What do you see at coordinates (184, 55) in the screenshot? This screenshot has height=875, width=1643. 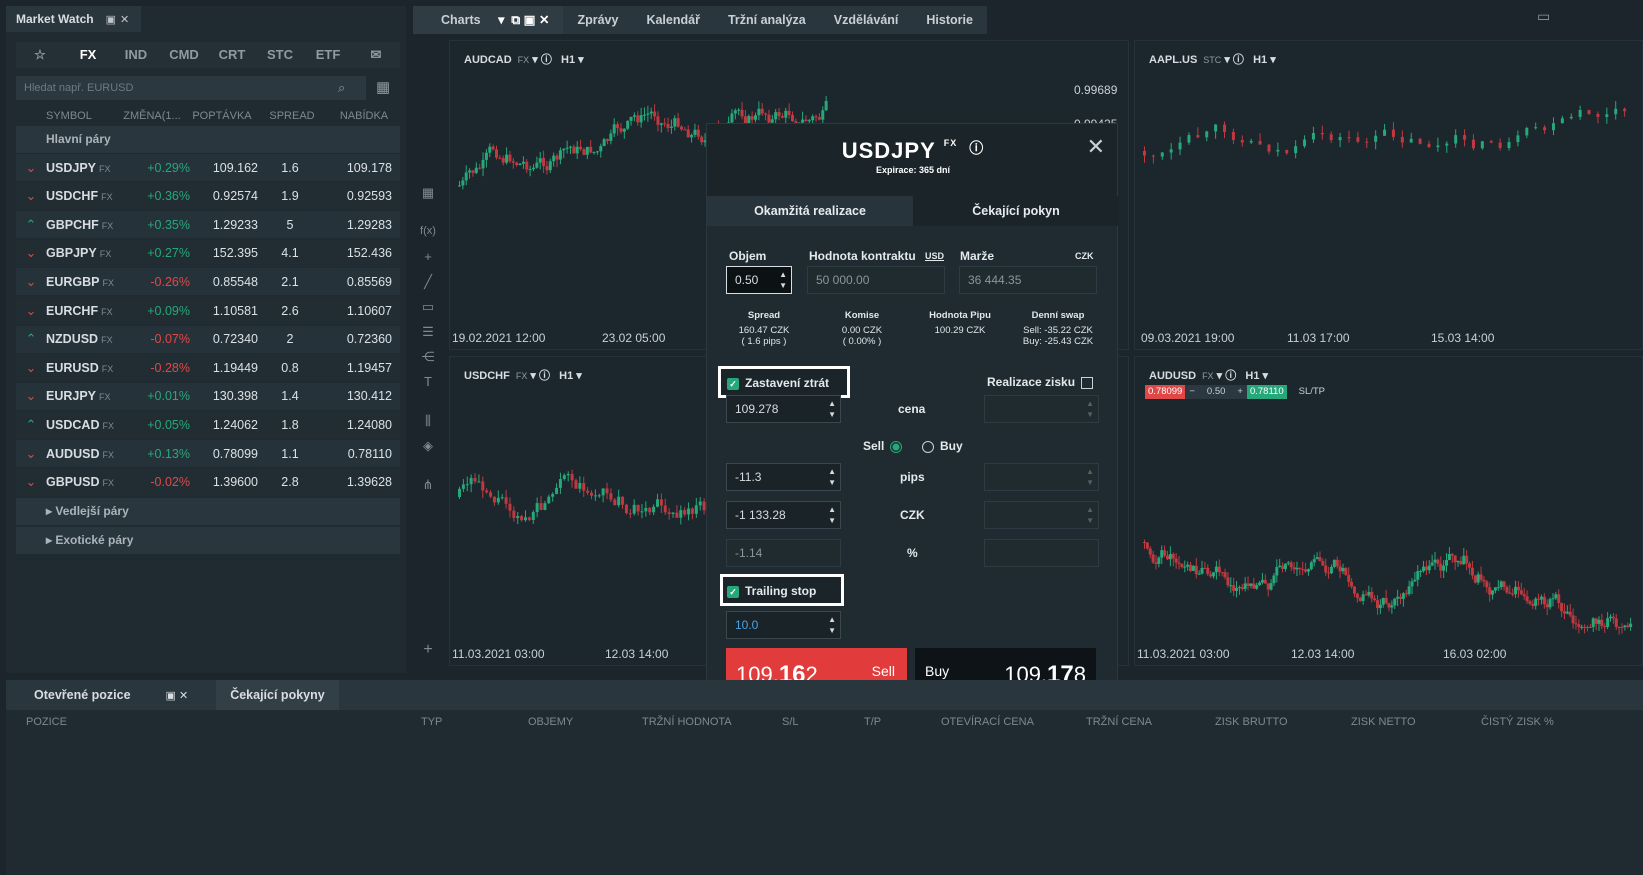 I see `tab-cmd: CMD` at bounding box center [184, 55].